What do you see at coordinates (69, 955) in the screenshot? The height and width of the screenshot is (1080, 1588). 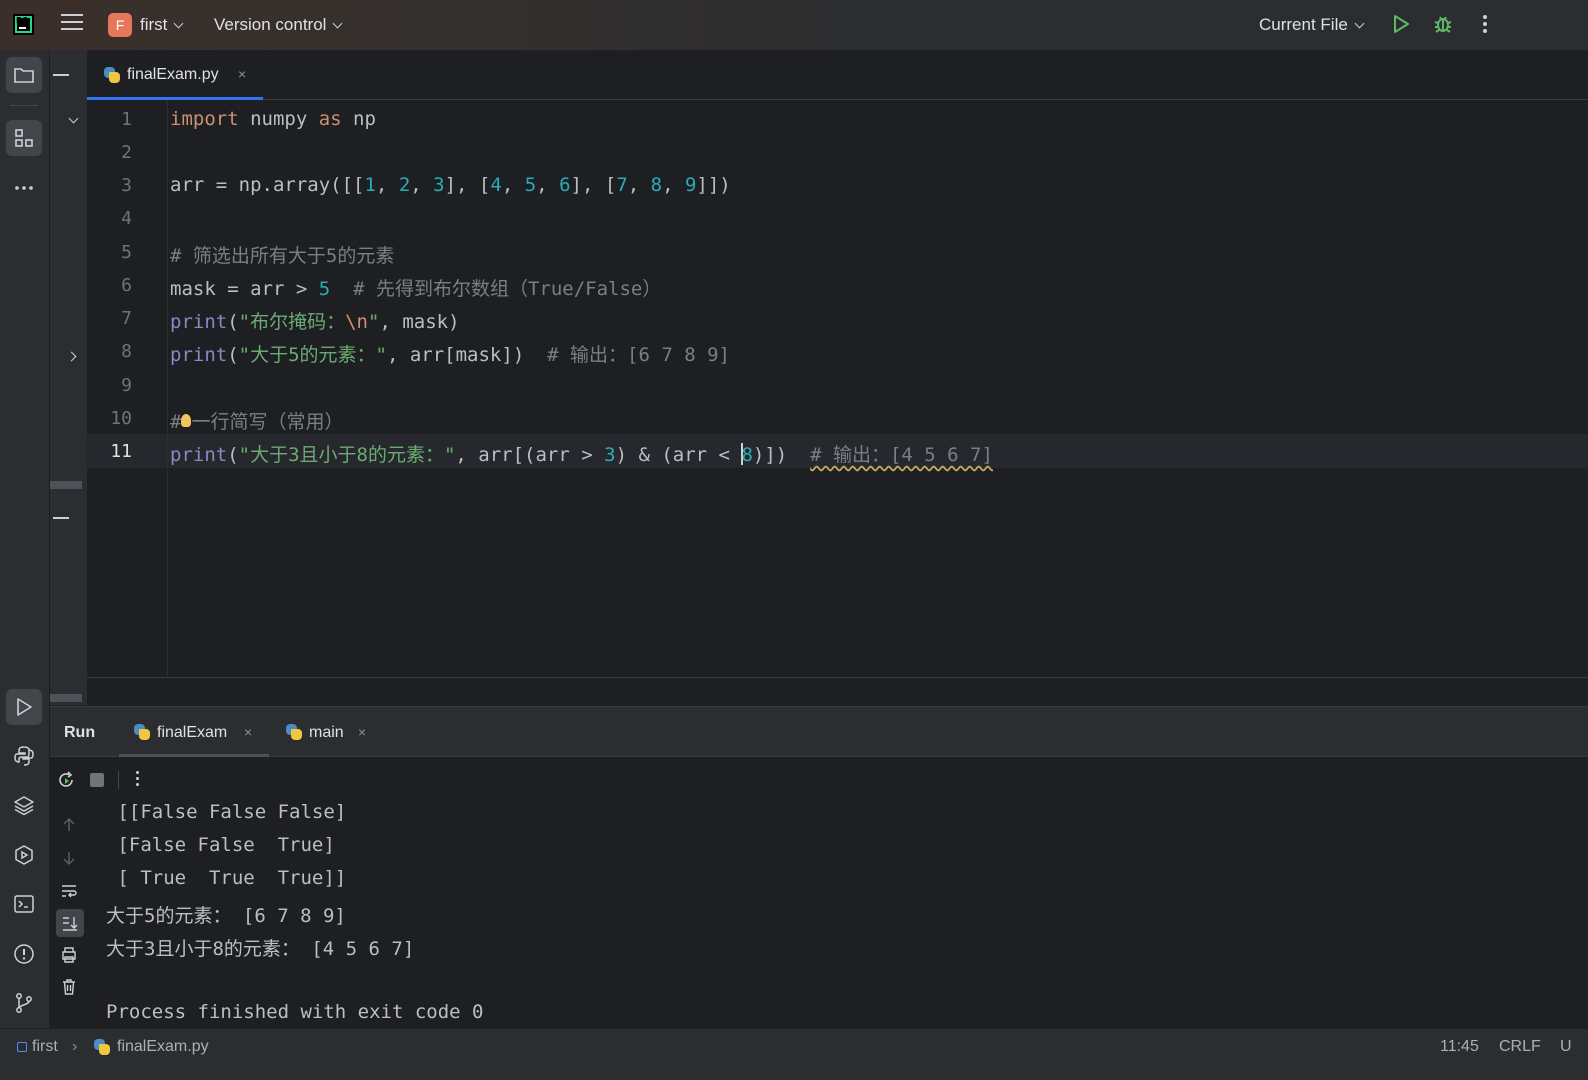 I see `print-icon` at bounding box center [69, 955].